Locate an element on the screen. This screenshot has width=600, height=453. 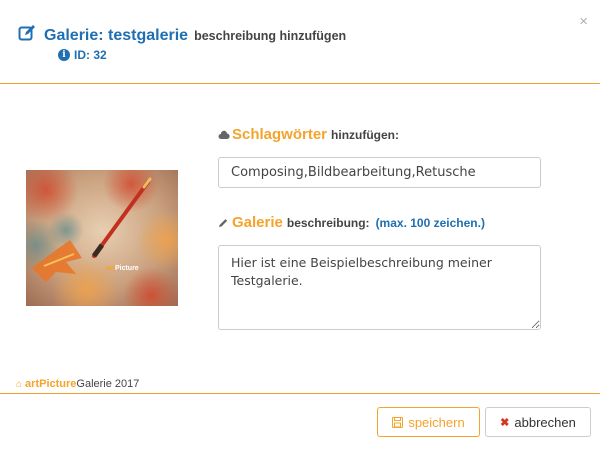
gallery-id-text: ID: 32 is located at coordinates (90, 55).